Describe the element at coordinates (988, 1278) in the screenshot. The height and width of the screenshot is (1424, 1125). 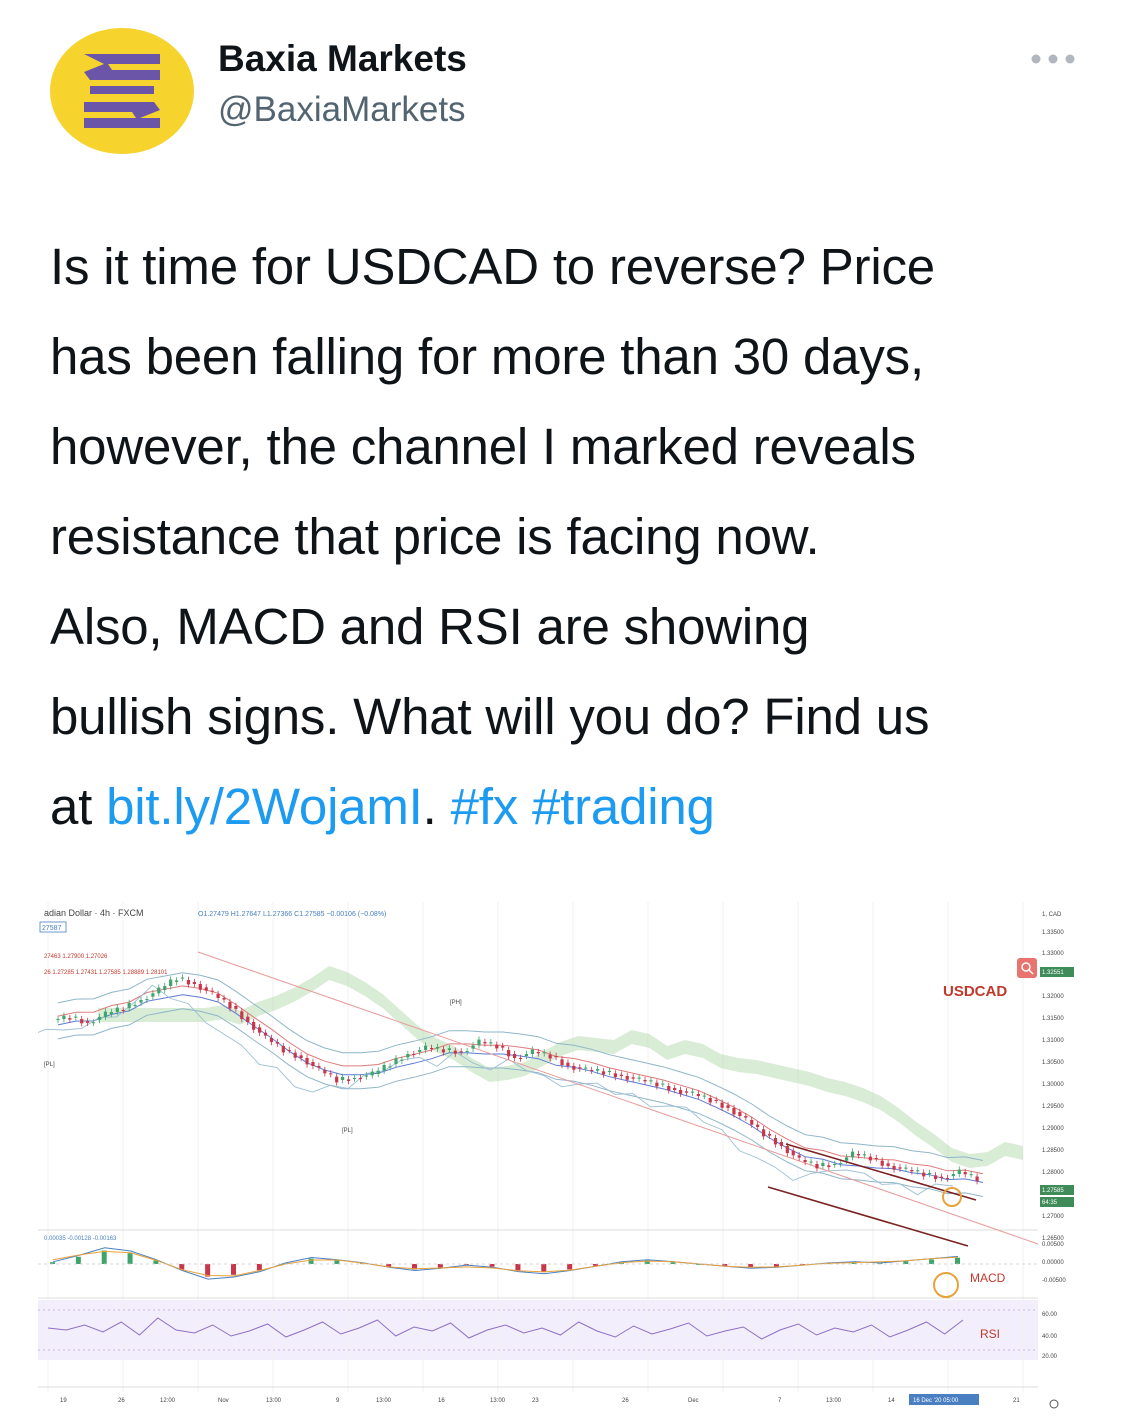
I see `macd-label: MACD` at that location.